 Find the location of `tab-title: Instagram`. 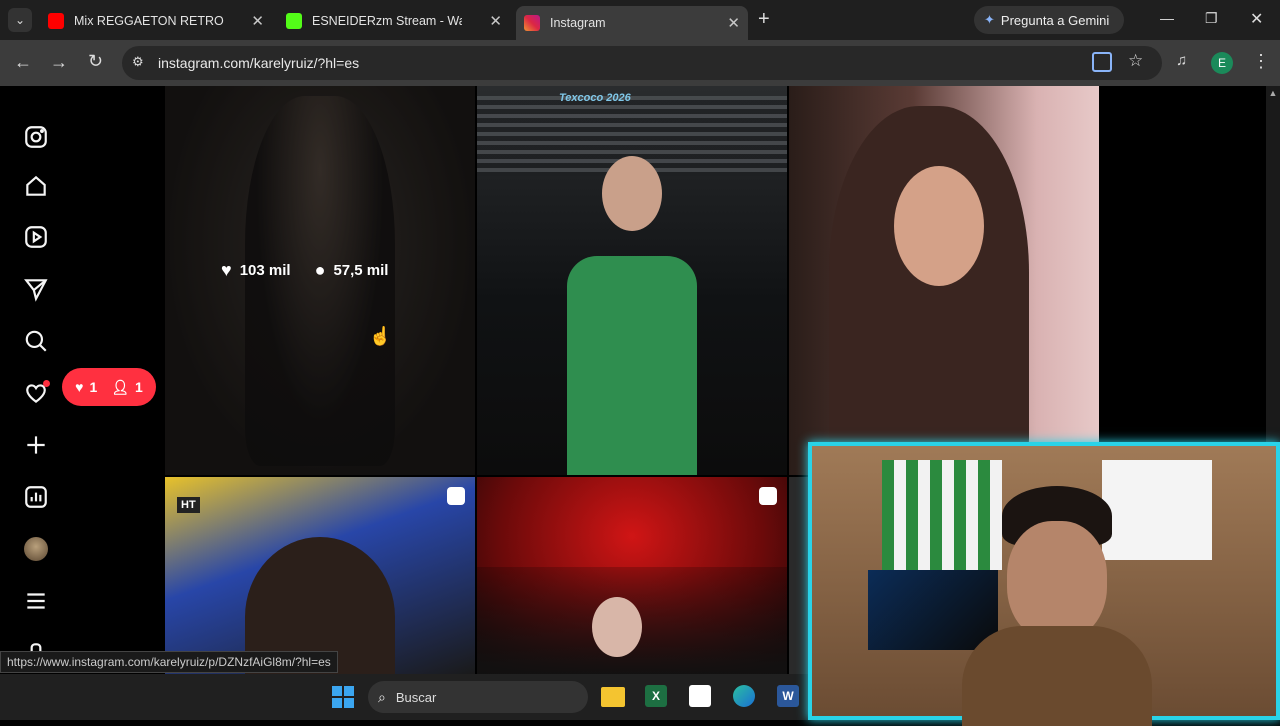

tab-title: Instagram is located at coordinates (578, 23).